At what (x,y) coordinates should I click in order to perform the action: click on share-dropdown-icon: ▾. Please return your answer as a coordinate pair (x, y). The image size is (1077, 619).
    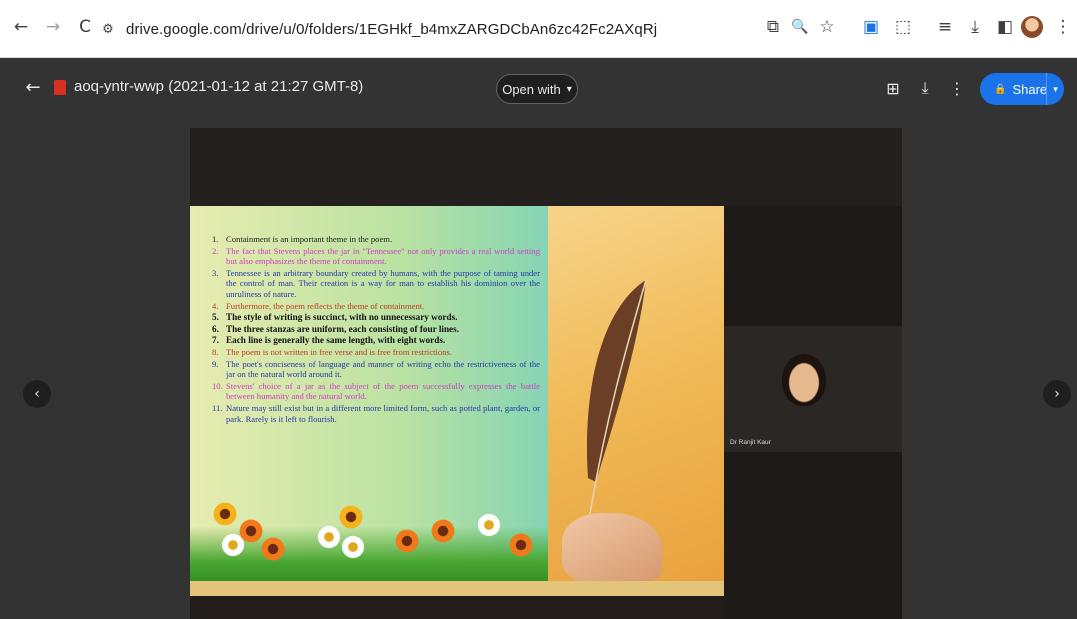
    Looking at the image, I should click on (1055, 89).